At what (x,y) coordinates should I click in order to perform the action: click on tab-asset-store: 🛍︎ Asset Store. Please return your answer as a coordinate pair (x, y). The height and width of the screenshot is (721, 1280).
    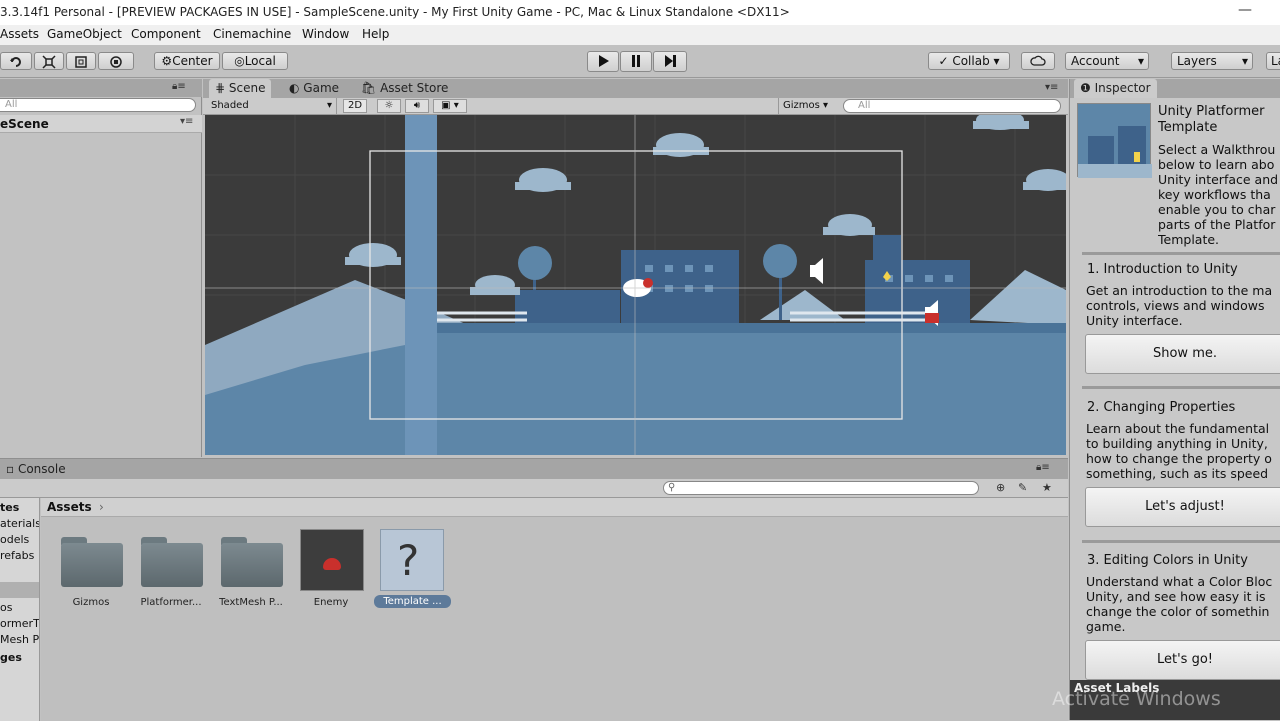
    Looking at the image, I should click on (404, 88).